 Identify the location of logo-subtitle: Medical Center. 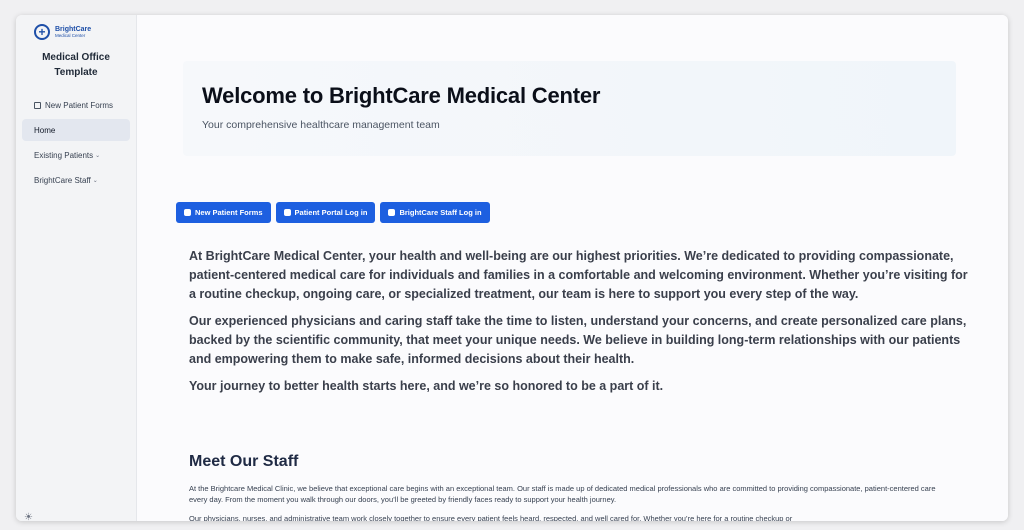
(70, 35).